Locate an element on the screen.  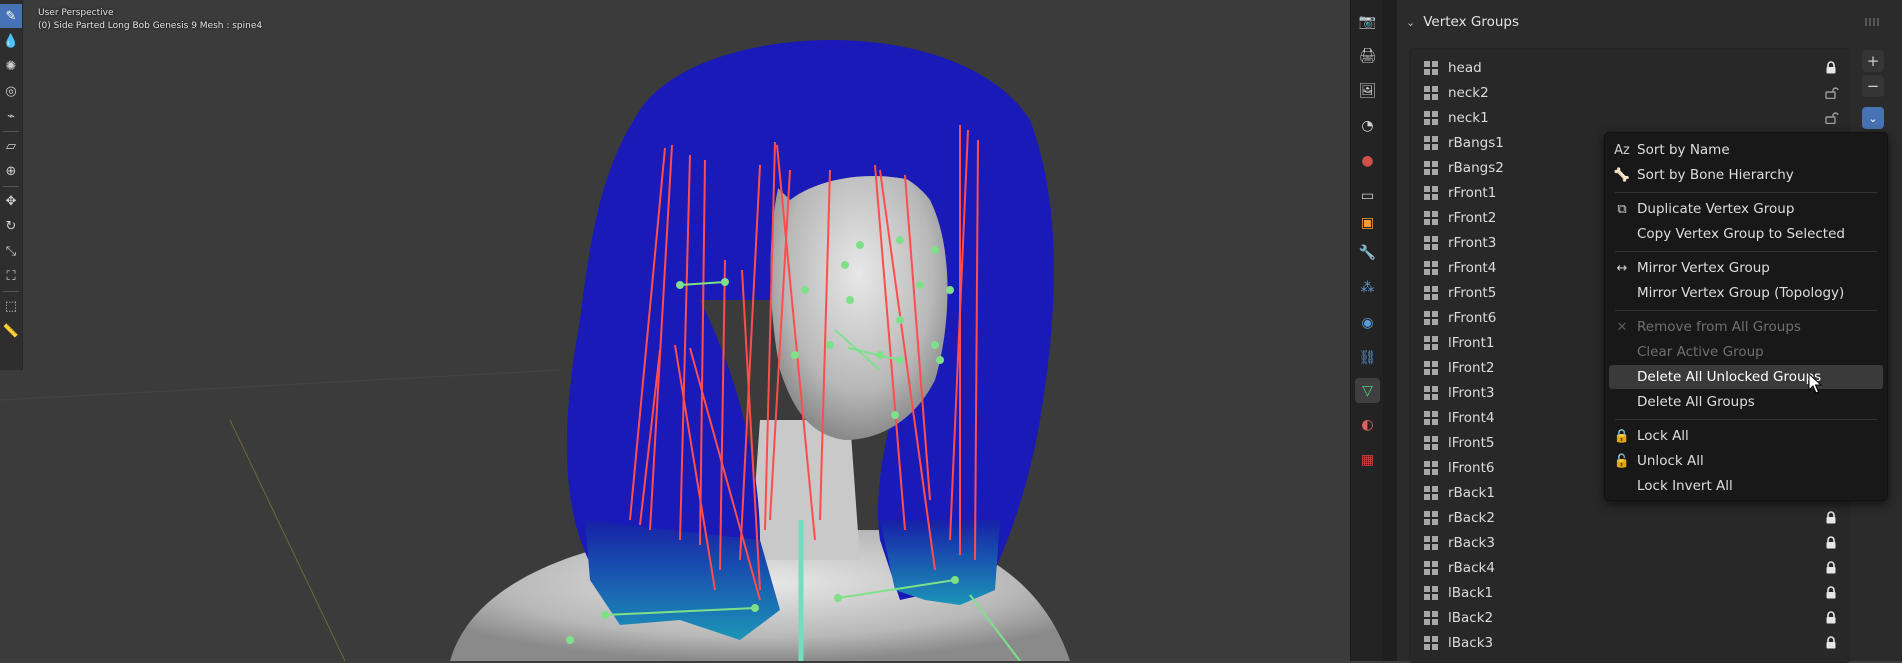
cursor-icon: ⊕ is located at coordinates (11, 171).